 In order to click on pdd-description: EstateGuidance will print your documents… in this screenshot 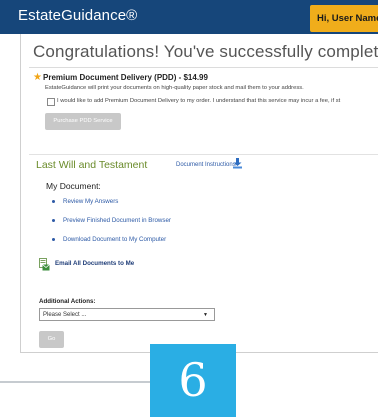, I will do `click(174, 88)`.